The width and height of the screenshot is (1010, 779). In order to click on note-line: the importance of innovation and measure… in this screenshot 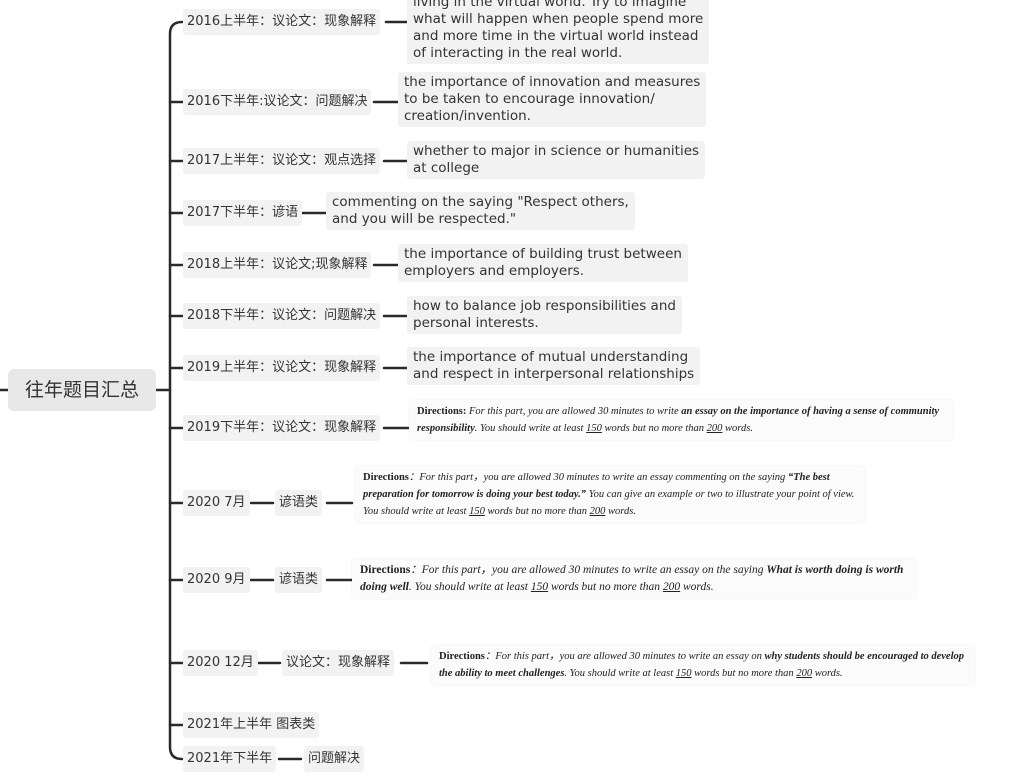, I will do `click(552, 82)`.